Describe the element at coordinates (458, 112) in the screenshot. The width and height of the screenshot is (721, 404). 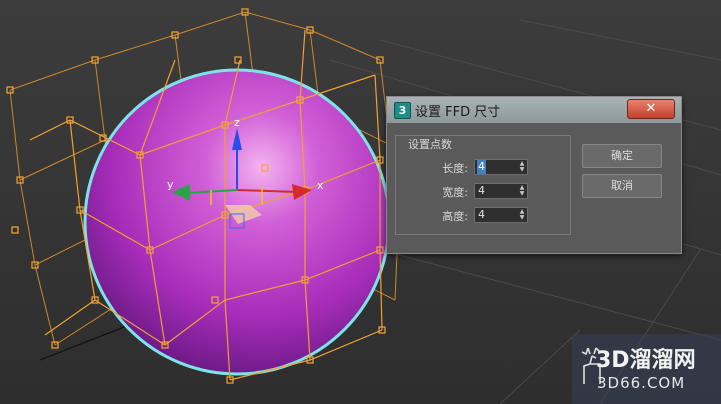
I see `dialog-title: 设置 FFD 尺寸` at that location.